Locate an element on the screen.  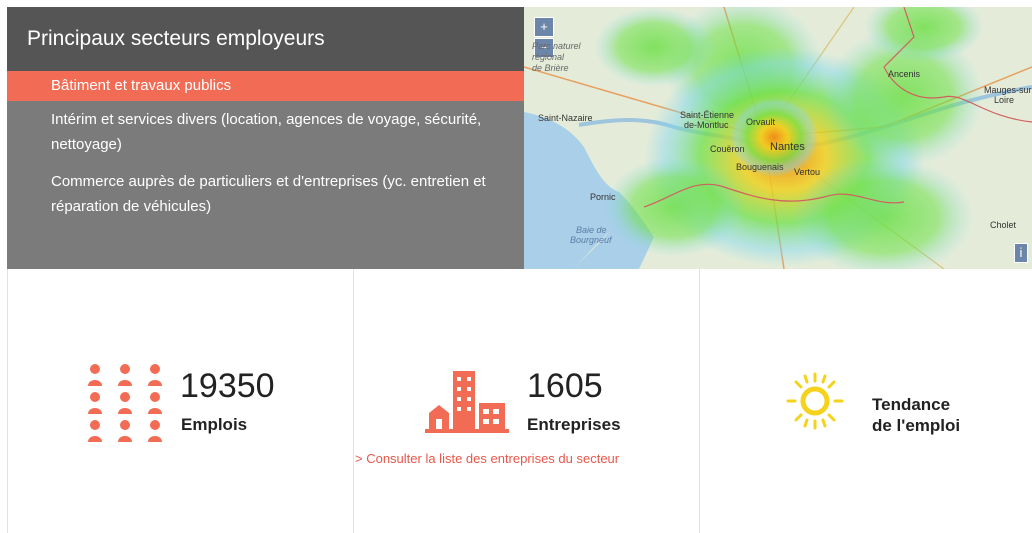
map-label-vertou: Vertou is located at coordinates (807, 172).